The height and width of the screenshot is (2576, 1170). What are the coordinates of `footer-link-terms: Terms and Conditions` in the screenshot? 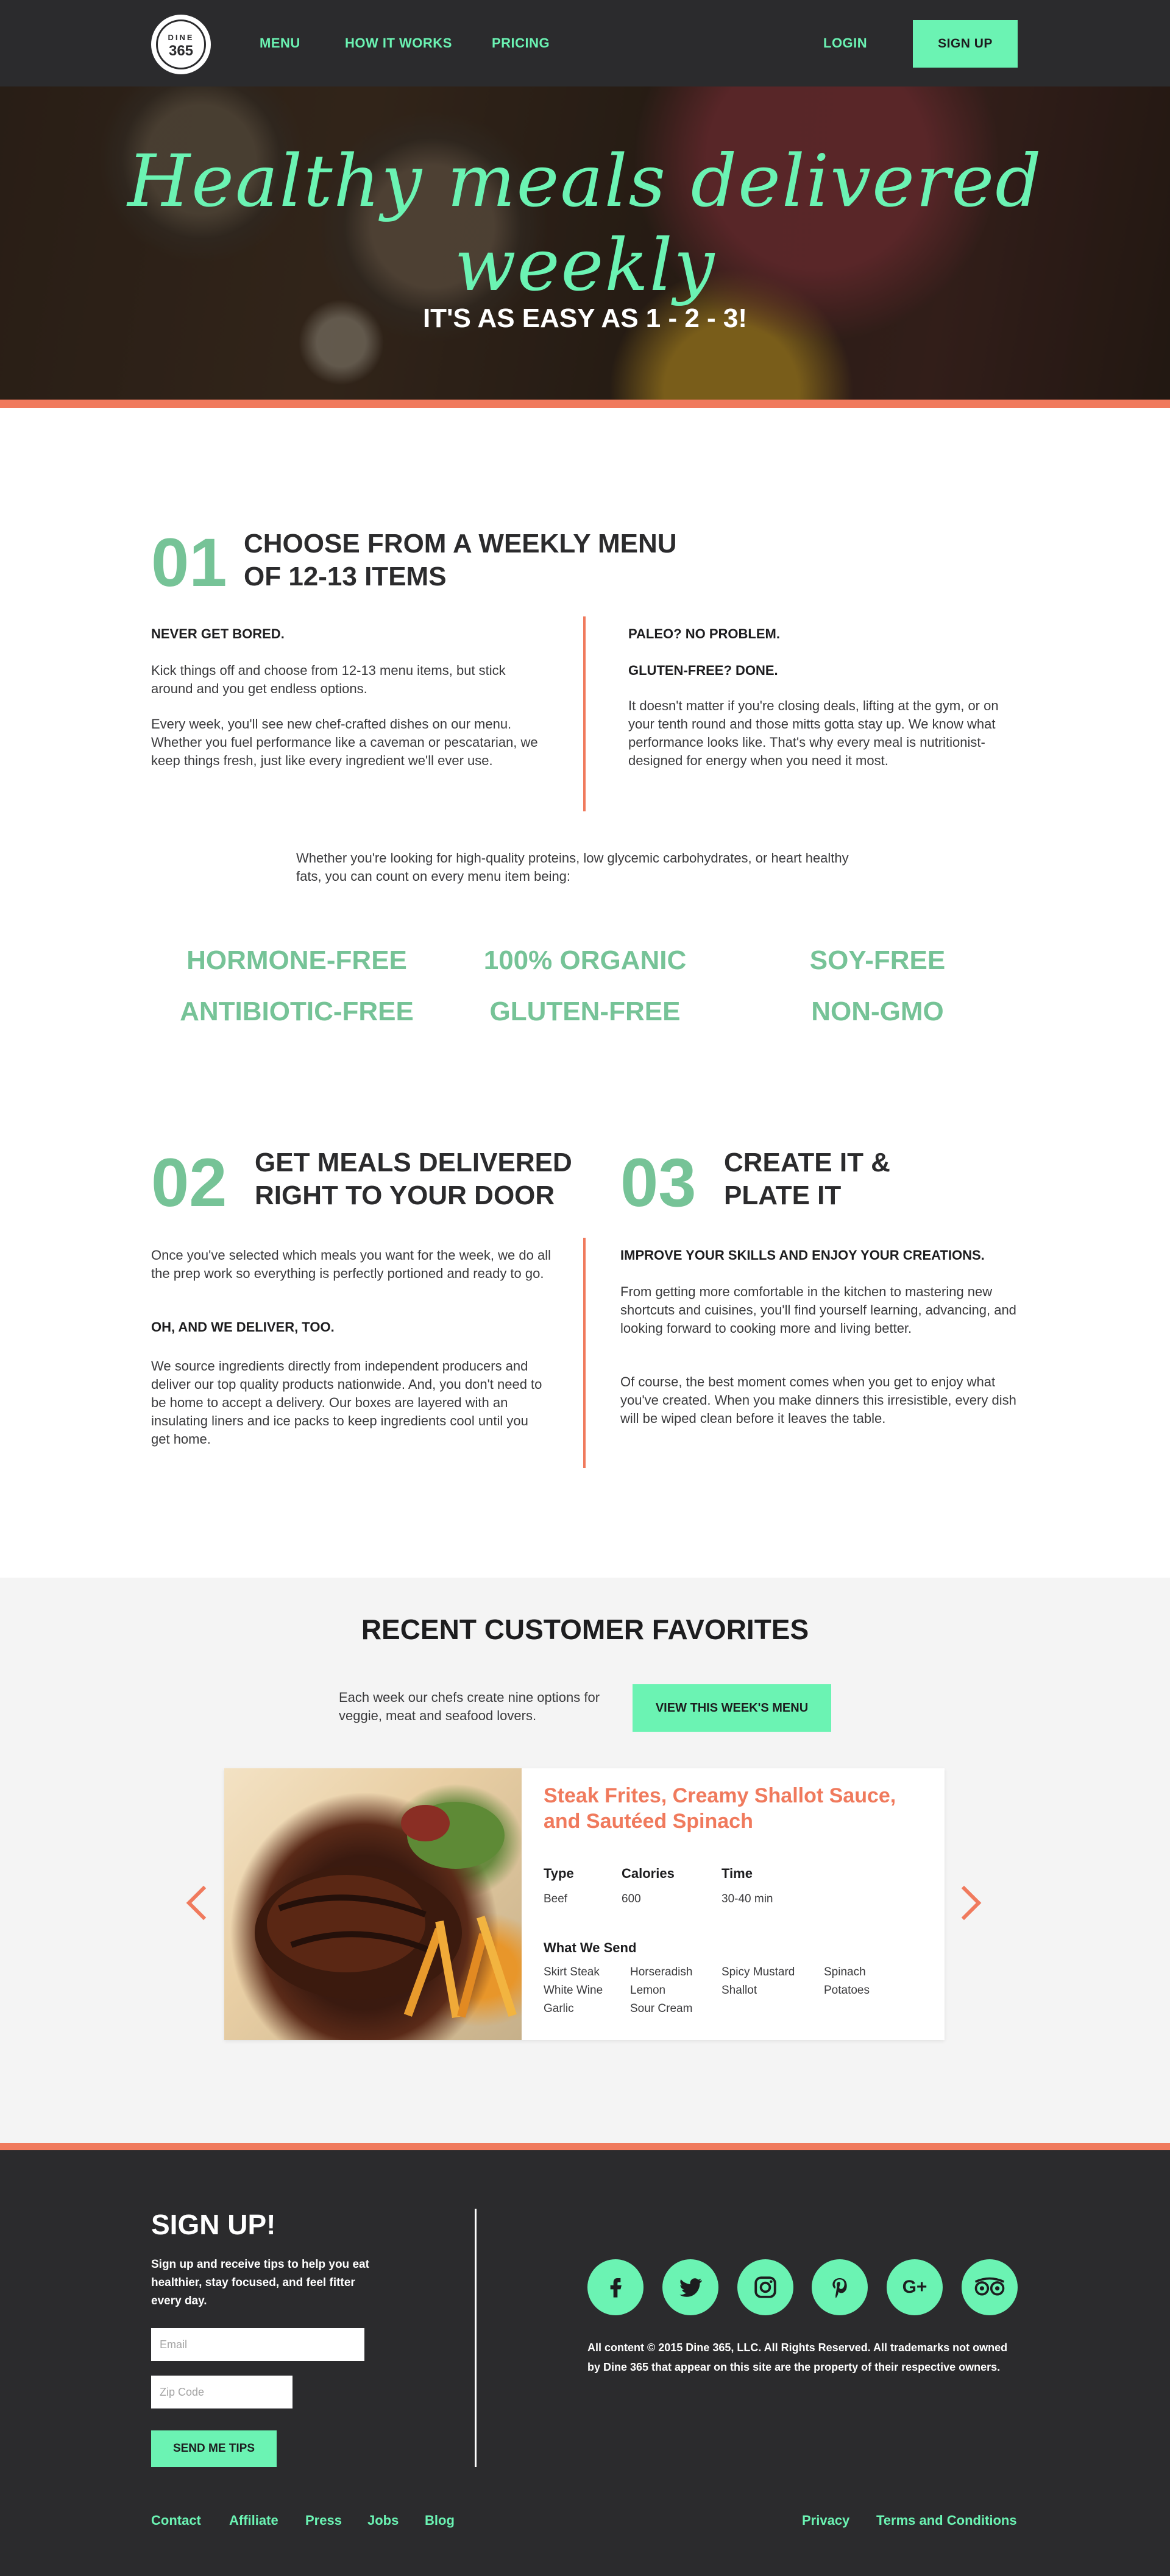 It's located at (946, 2521).